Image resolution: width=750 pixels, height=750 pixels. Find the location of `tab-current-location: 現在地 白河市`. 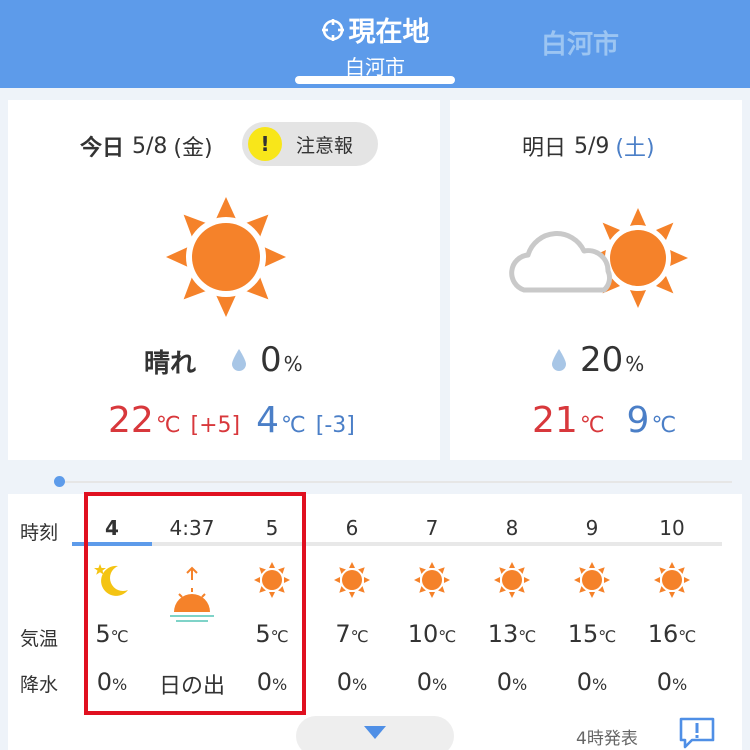

tab-current-location: 現在地 白河市 is located at coordinates (375, 45).